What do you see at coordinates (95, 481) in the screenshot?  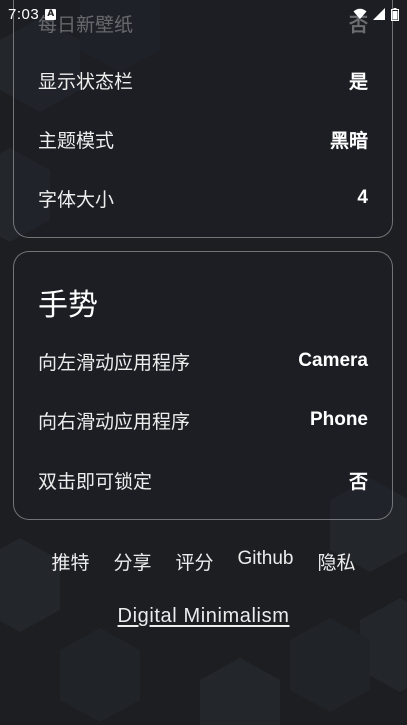 I see `setting-label: 双击即可锁定` at bounding box center [95, 481].